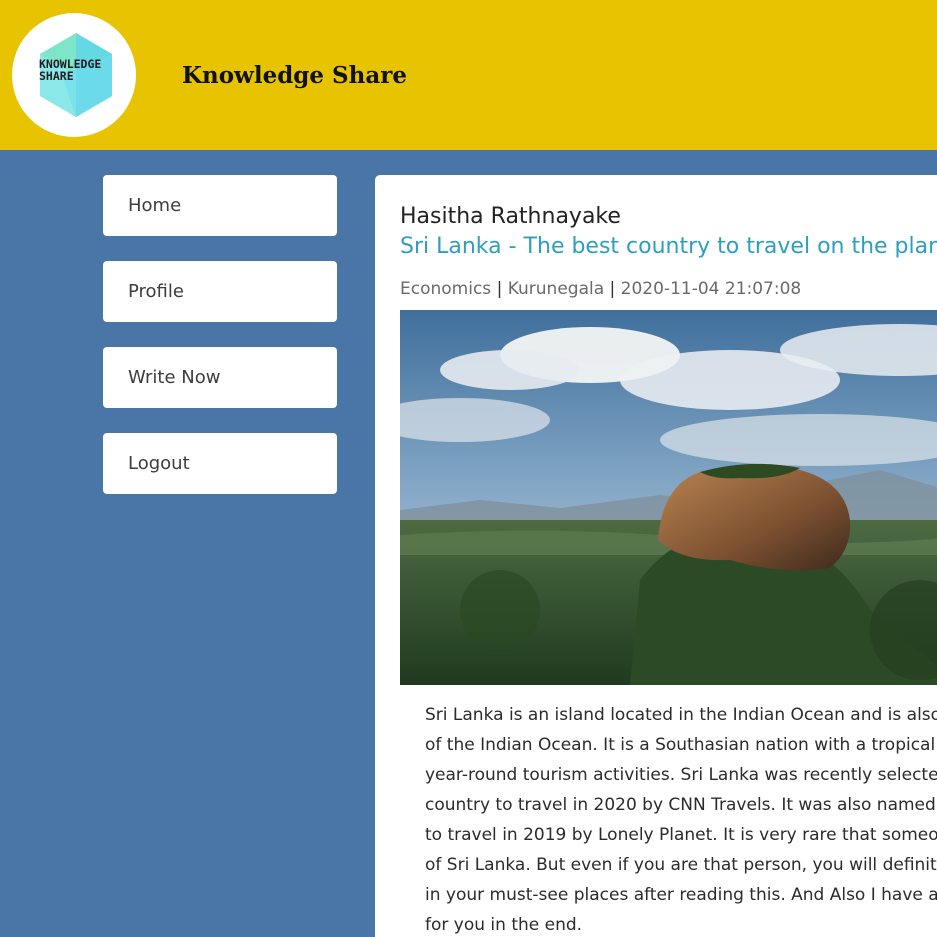 This screenshot has height=937, width=937. Describe the element at coordinates (220, 205) in the screenshot. I see `sidebar-item-home: Home` at that location.